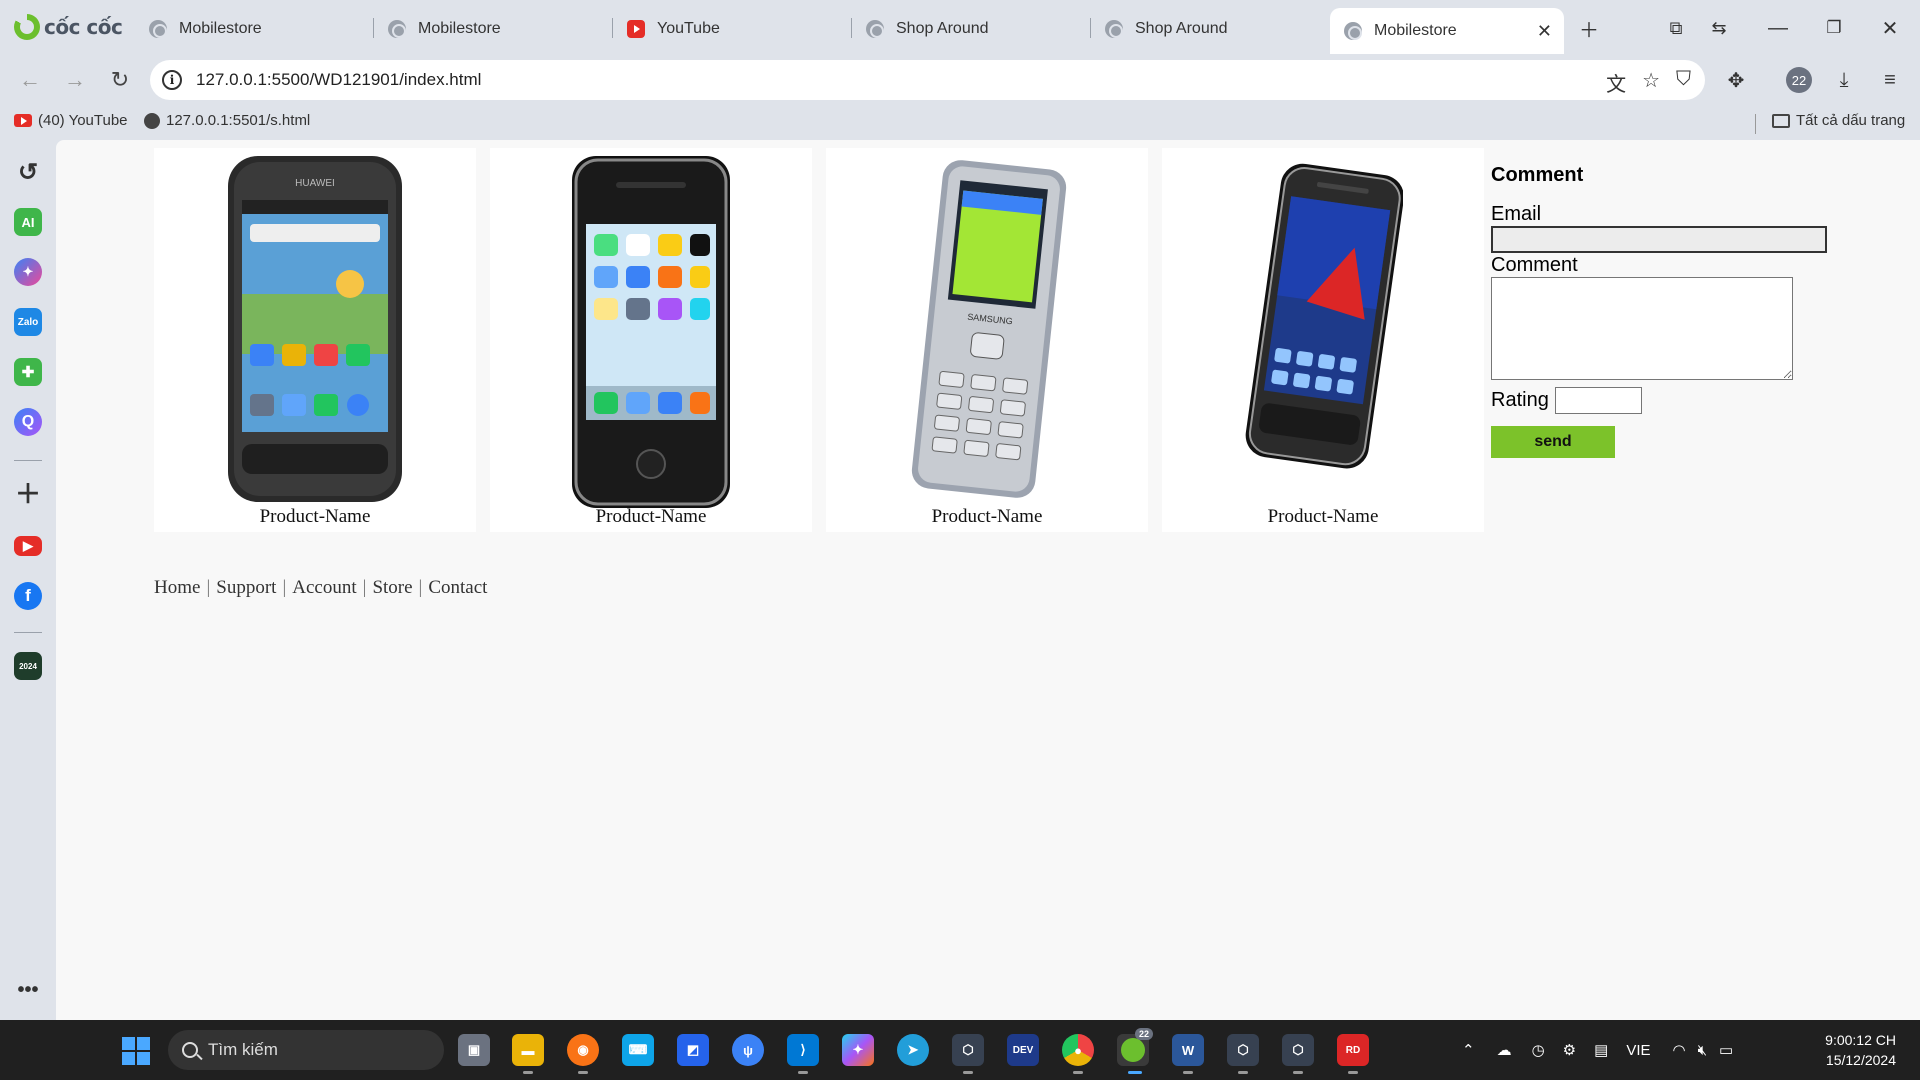 This screenshot has width=1920, height=1080. I want to click on unity-hub-icon: ⬡, so click(1243, 1050).